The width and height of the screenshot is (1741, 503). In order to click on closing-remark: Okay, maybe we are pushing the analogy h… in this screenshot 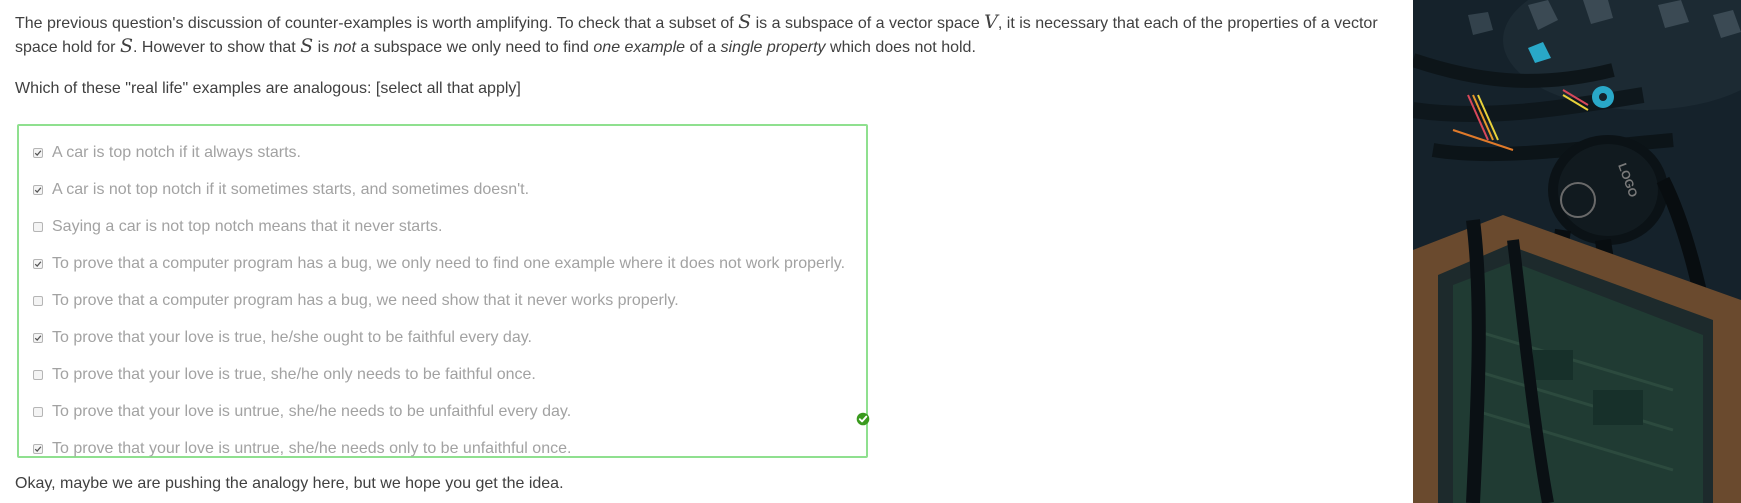, I will do `click(289, 483)`.